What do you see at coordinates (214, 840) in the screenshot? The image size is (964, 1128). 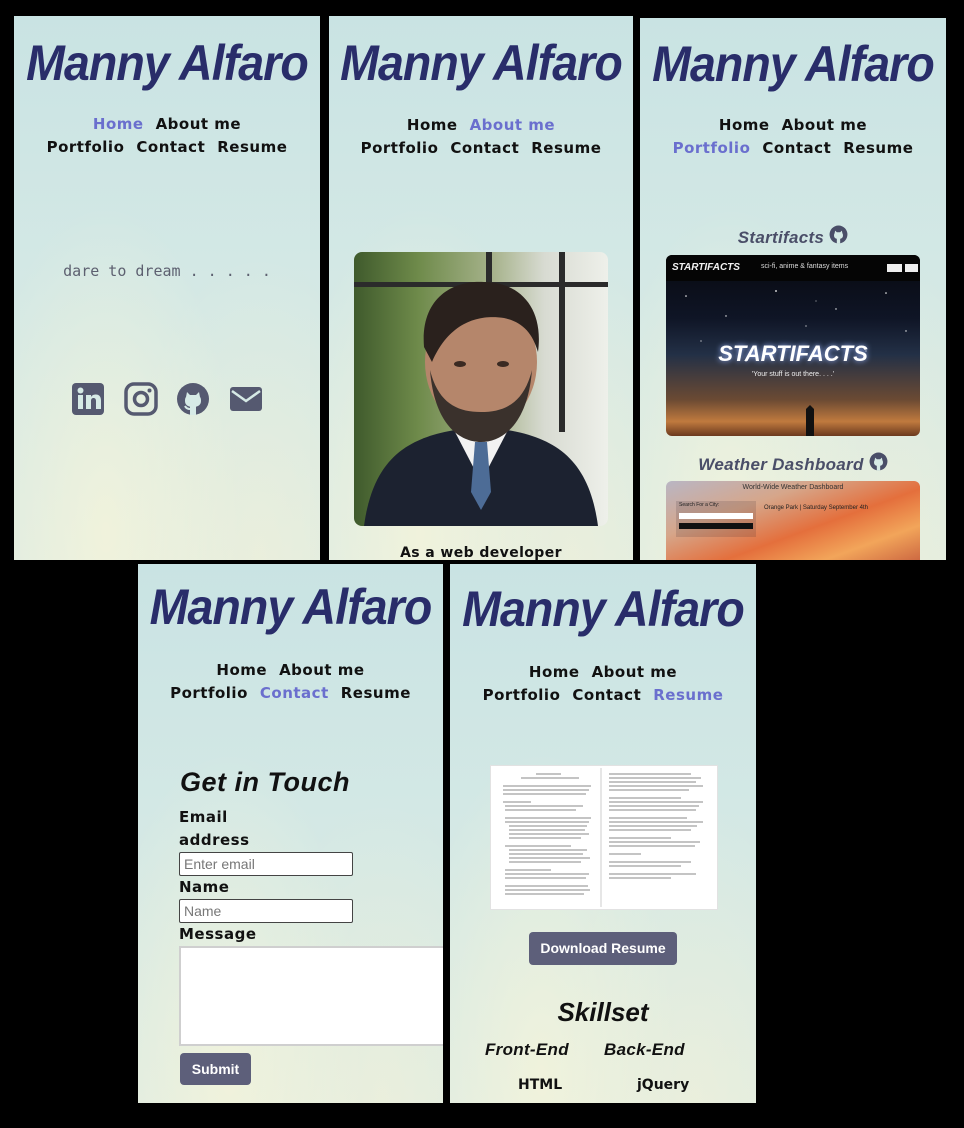 I see `email-label-line-2: address` at bounding box center [214, 840].